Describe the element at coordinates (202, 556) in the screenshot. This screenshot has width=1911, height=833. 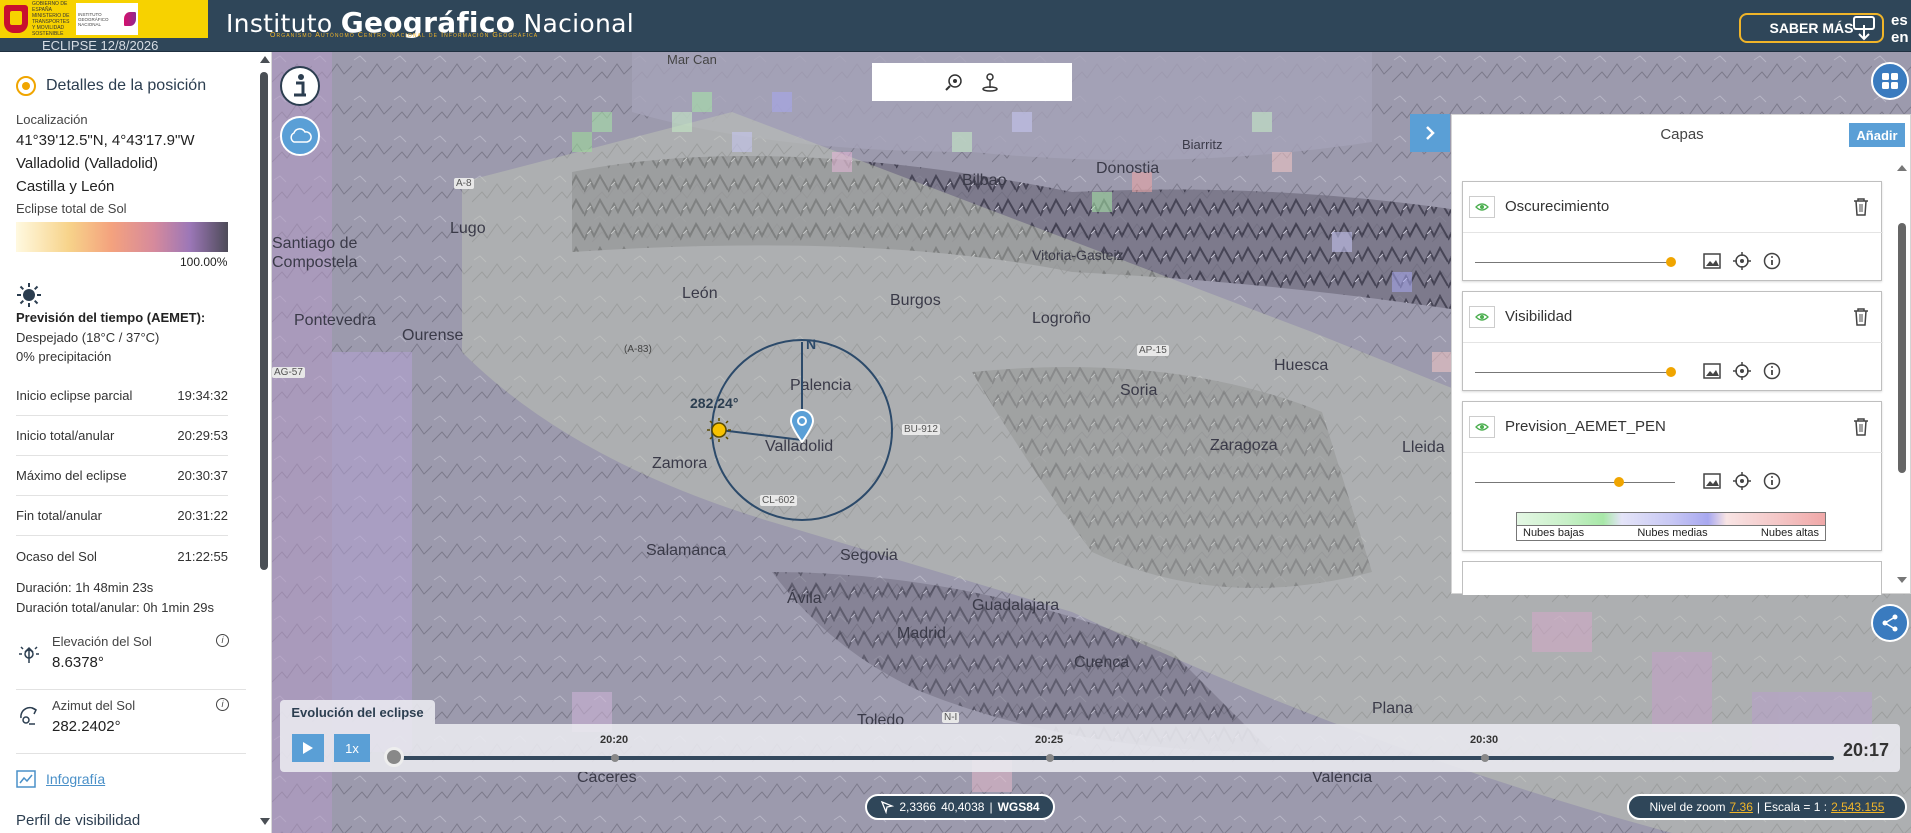
I see `time-value: 21:22:55` at that location.